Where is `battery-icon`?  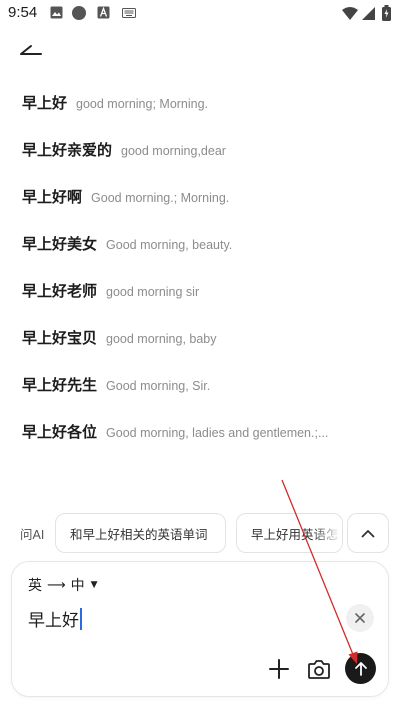 battery-icon is located at coordinates (386, 13).